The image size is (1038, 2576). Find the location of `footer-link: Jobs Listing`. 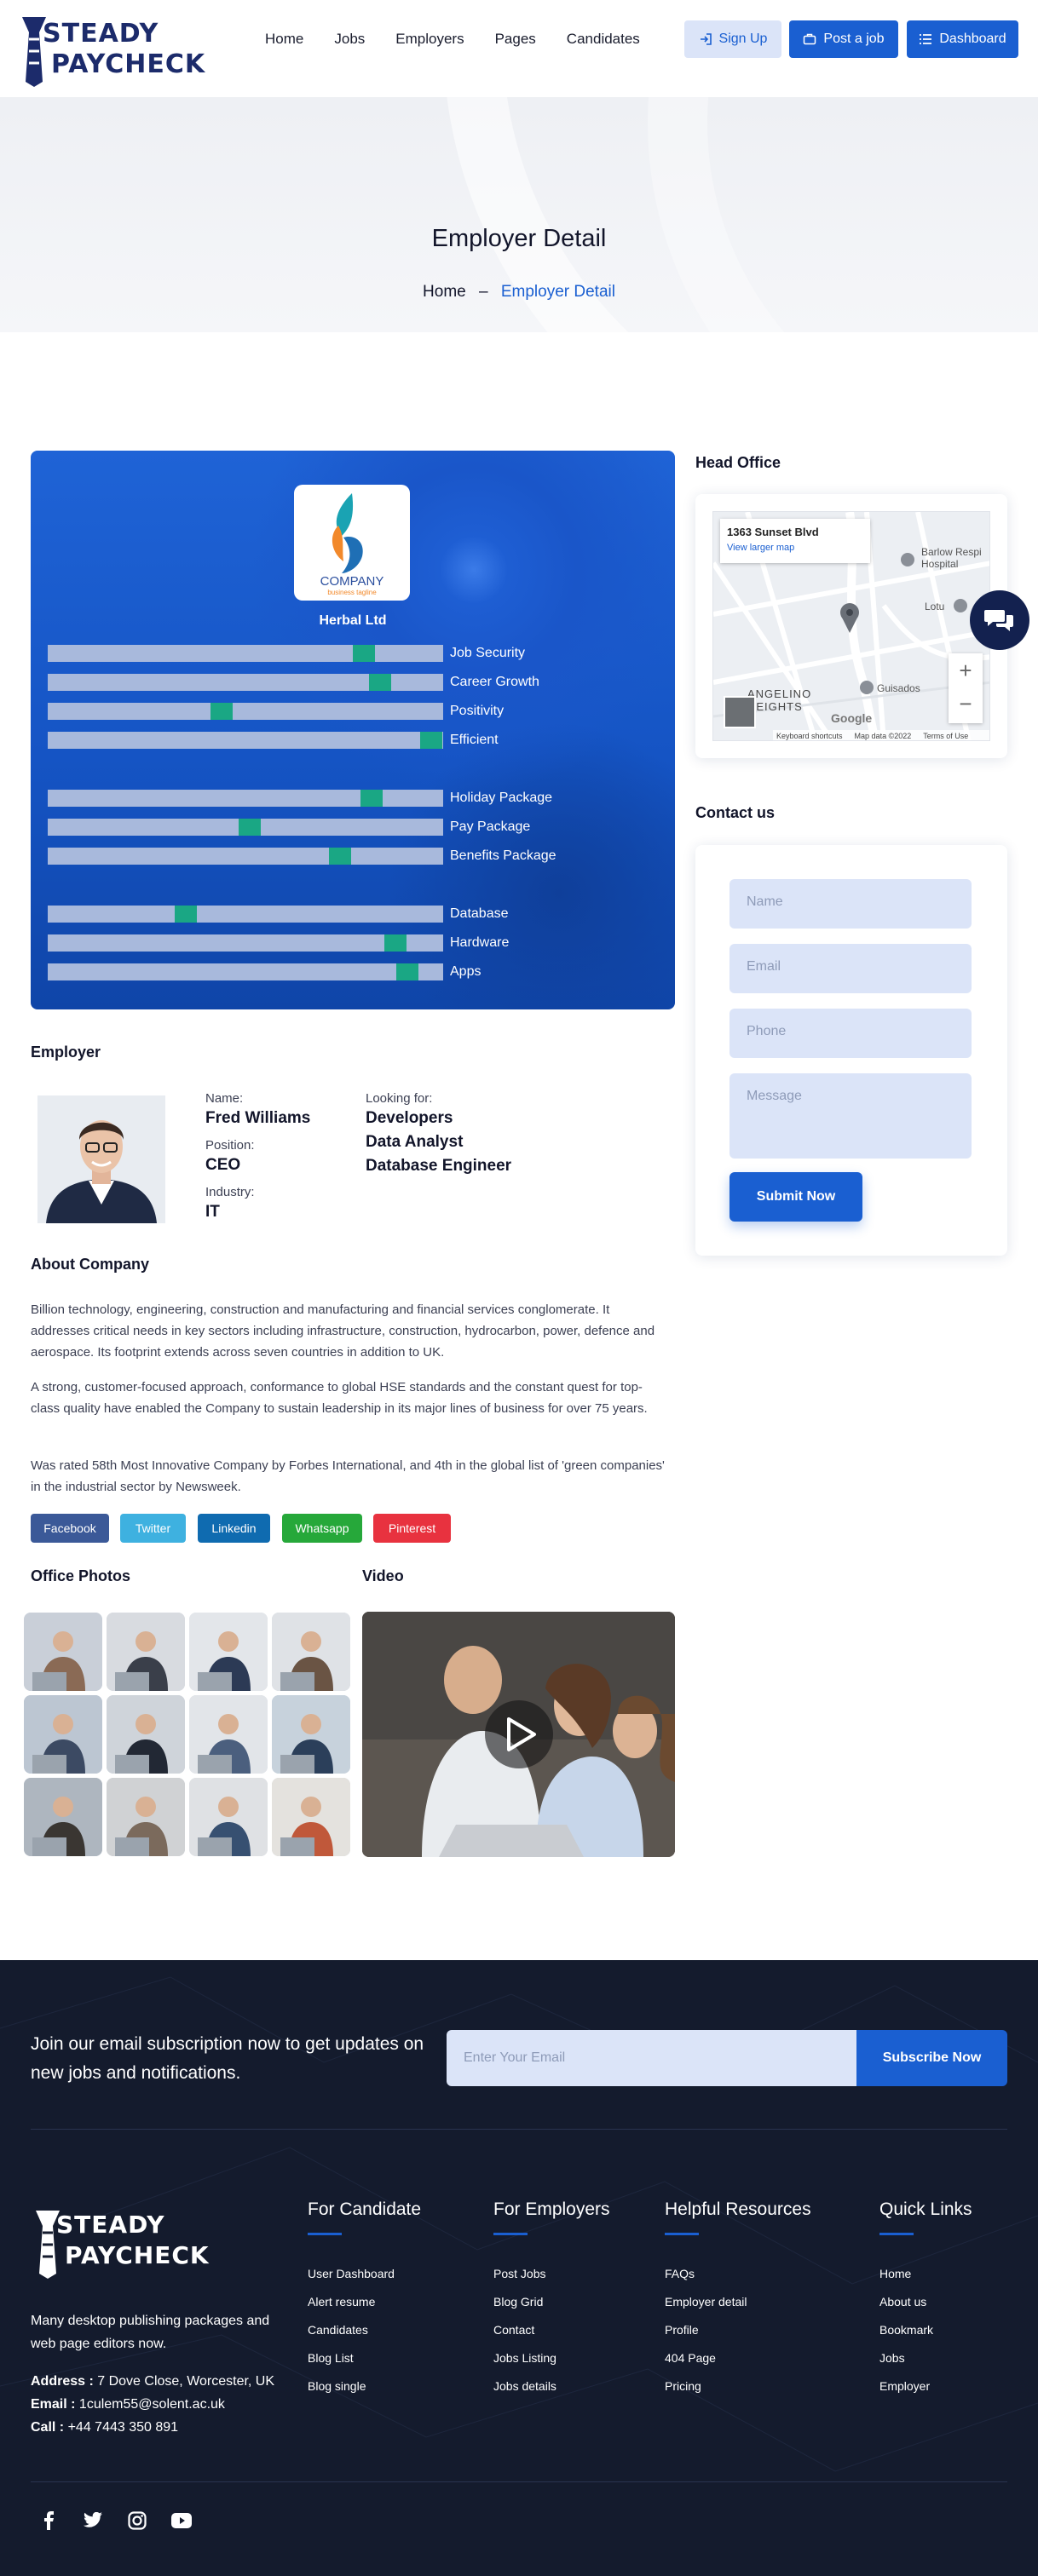

footer-link: Jobs Listing is located at coordinates (524, 2358).